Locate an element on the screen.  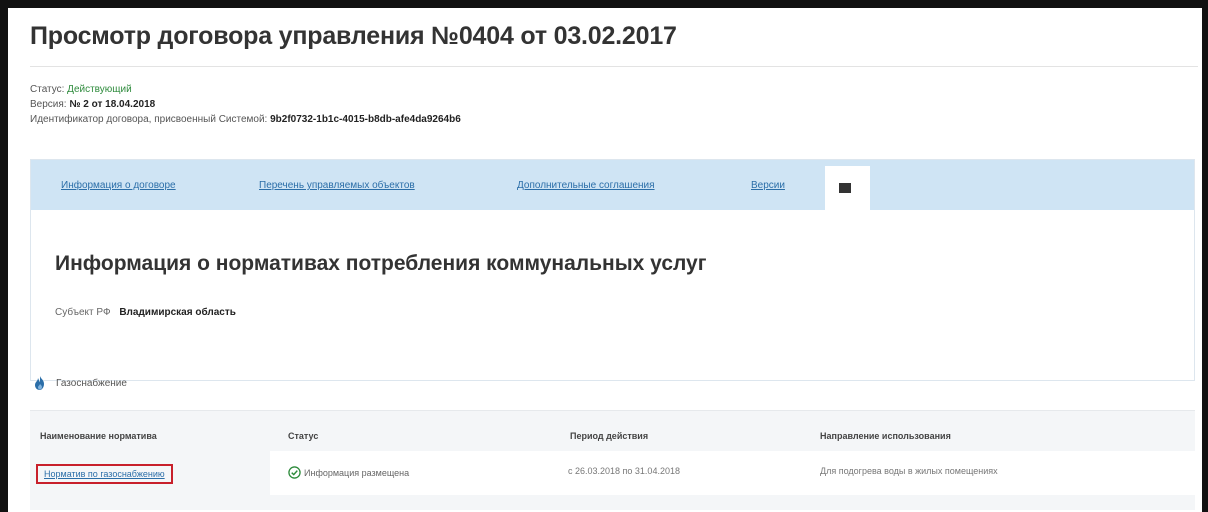
row-status-text: Информация размещена is located at coordinates (357, 472).